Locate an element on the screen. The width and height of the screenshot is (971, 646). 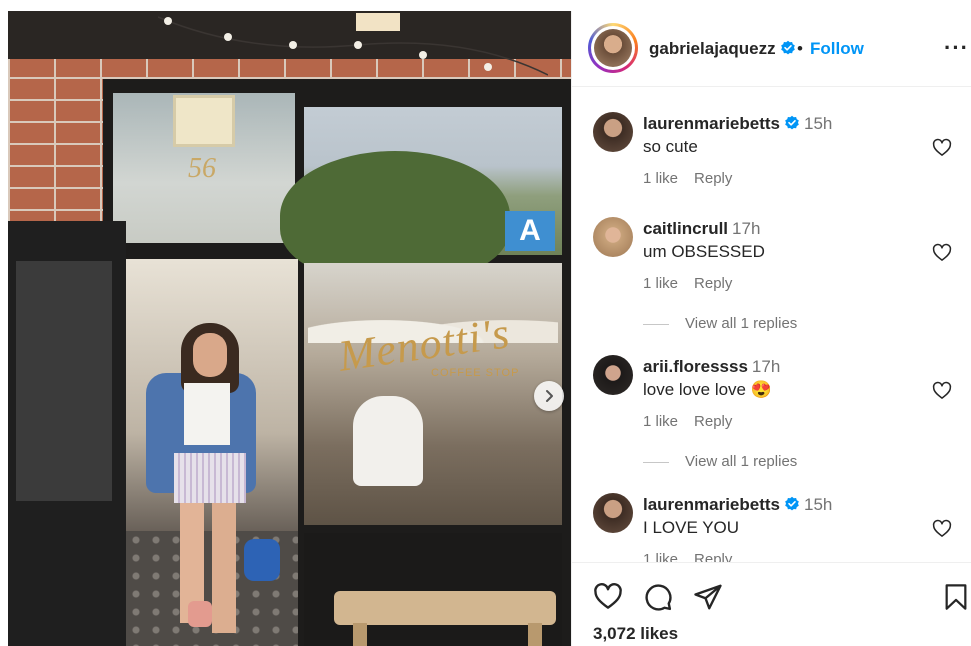
tote-bag is located at coordinates (262, 560).